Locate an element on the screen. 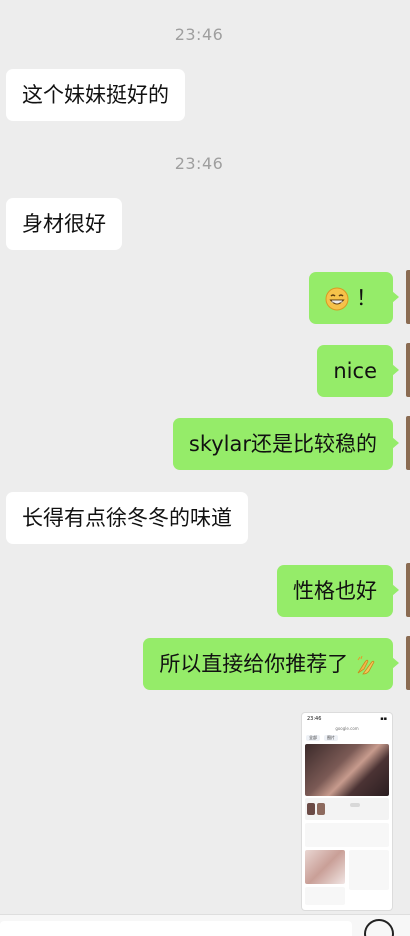 This screenshot has width=410, height=936. screenshot-url: google.com is located at coordinates (347, 728).